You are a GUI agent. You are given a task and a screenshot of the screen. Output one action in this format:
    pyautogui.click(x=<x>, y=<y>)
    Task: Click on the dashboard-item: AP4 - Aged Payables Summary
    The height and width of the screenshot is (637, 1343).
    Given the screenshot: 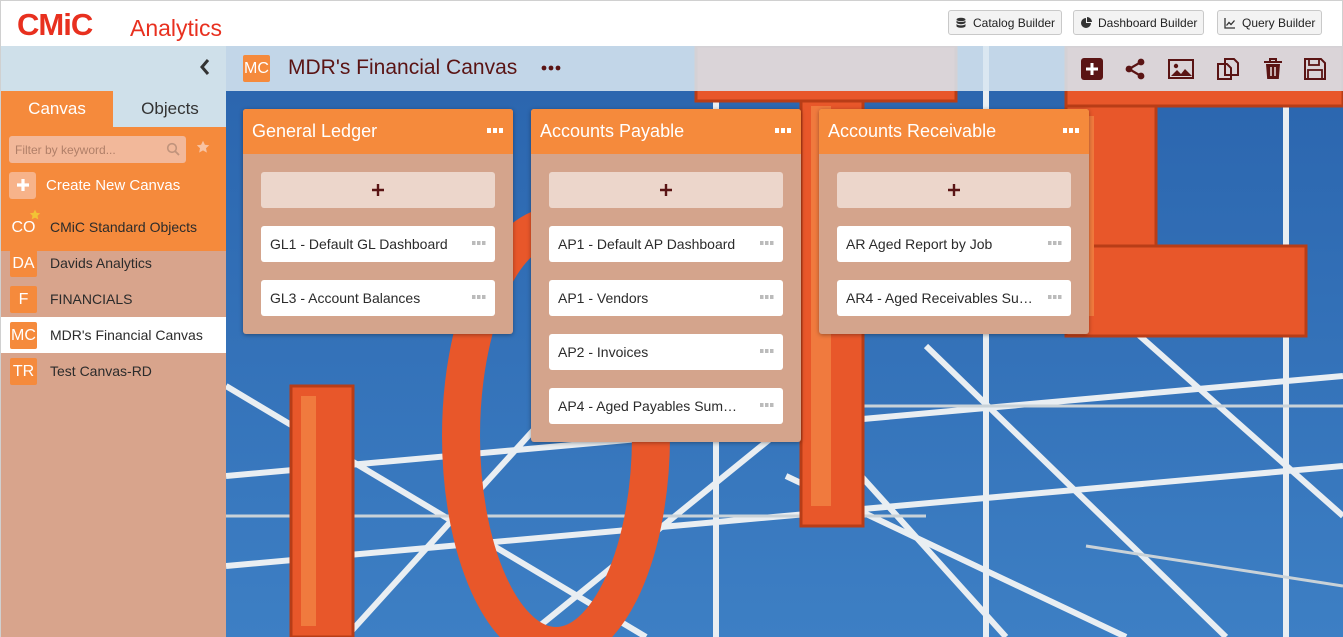 What is the action you would take?
    pyautogui.click(x=666, y=406)
    